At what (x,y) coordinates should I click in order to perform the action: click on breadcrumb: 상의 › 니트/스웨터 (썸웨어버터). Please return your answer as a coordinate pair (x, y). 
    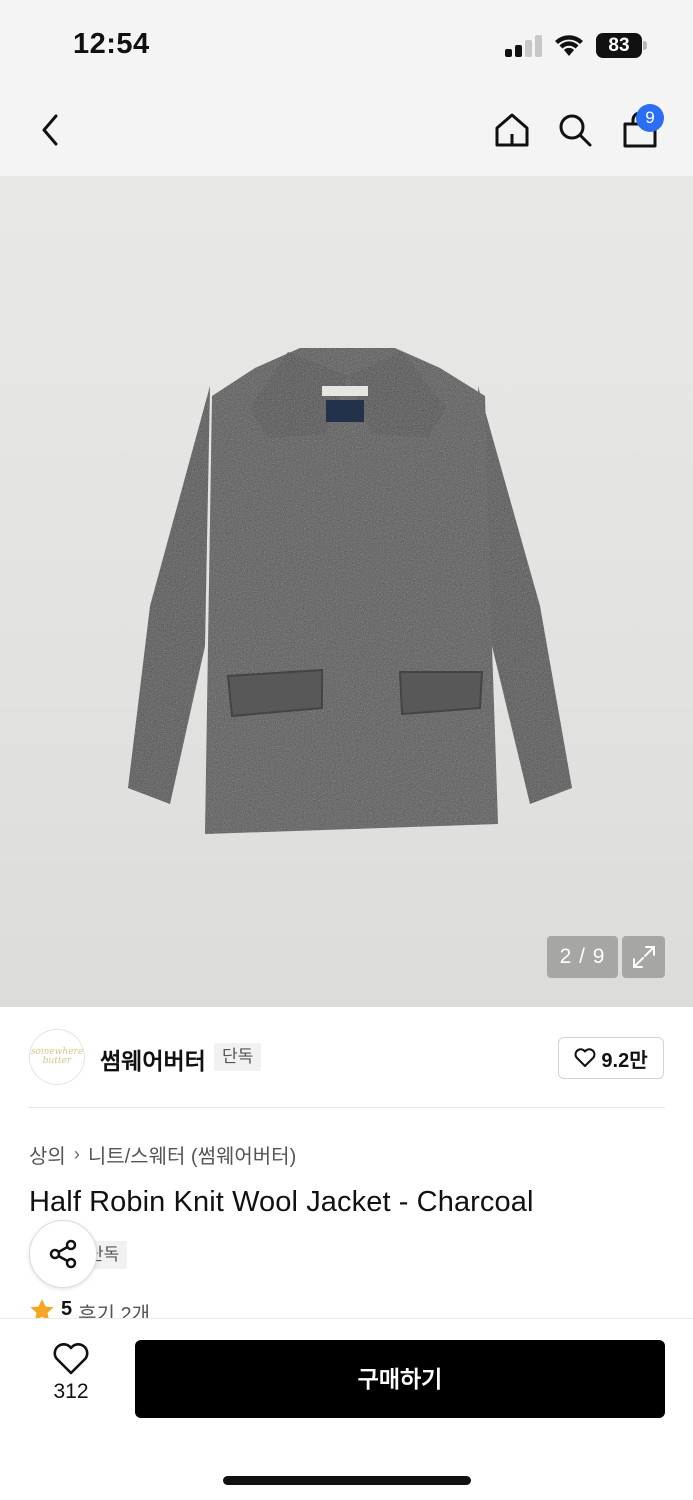
    Looking at the image, I should click on (162, 1154).